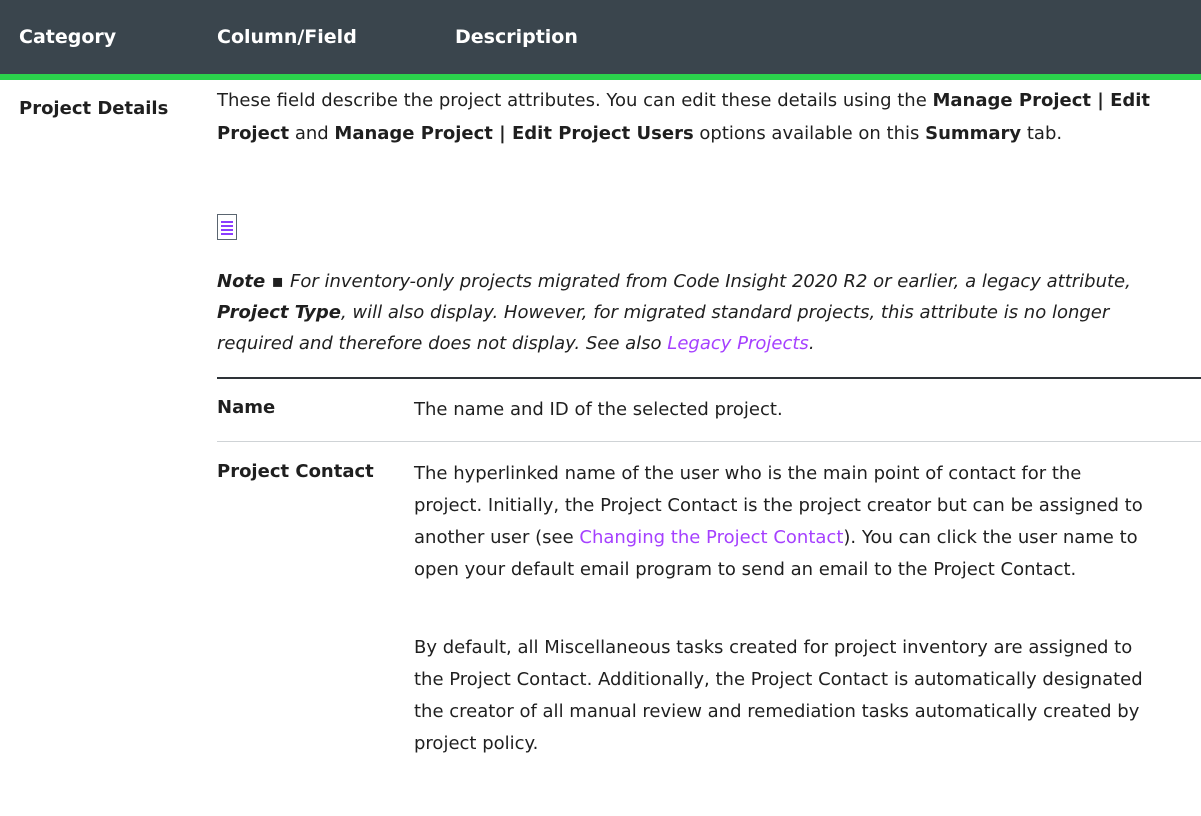  What do you see at coordinates (711, 537) in the screenshot?
I see `changing-project-contact-link: Changing the Project Contact` at bounding box center [711, 537].